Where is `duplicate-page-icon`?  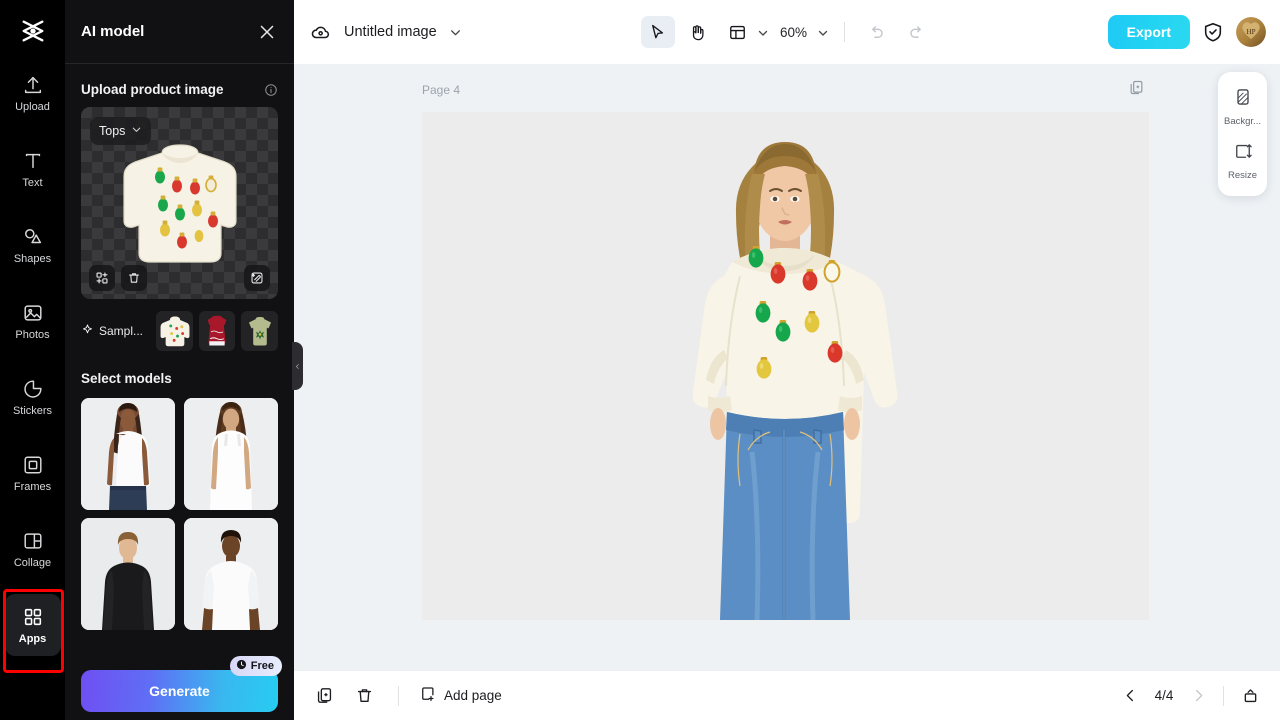 duplicate-page-icon is located at coordinates (1136, 87).